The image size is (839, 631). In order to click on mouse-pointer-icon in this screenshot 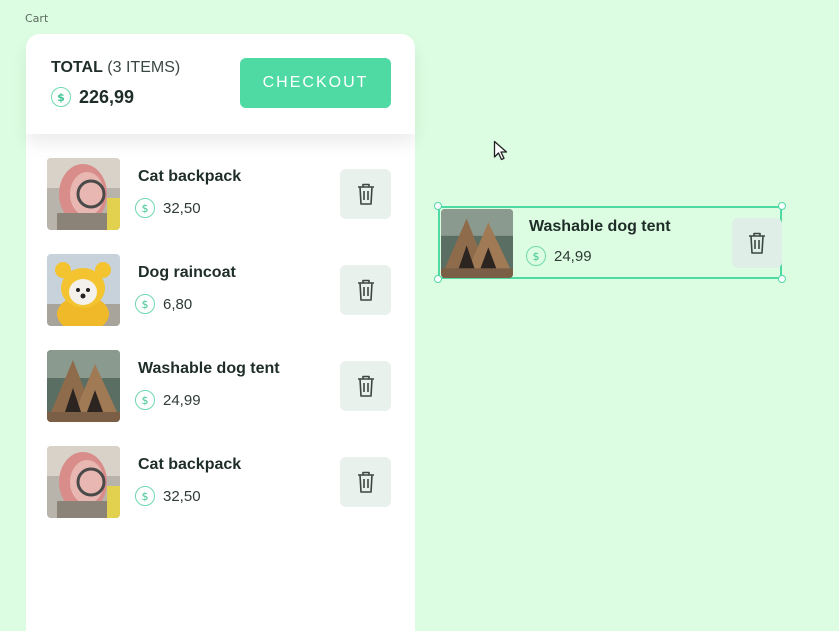, I will do `click(500, 150)`.